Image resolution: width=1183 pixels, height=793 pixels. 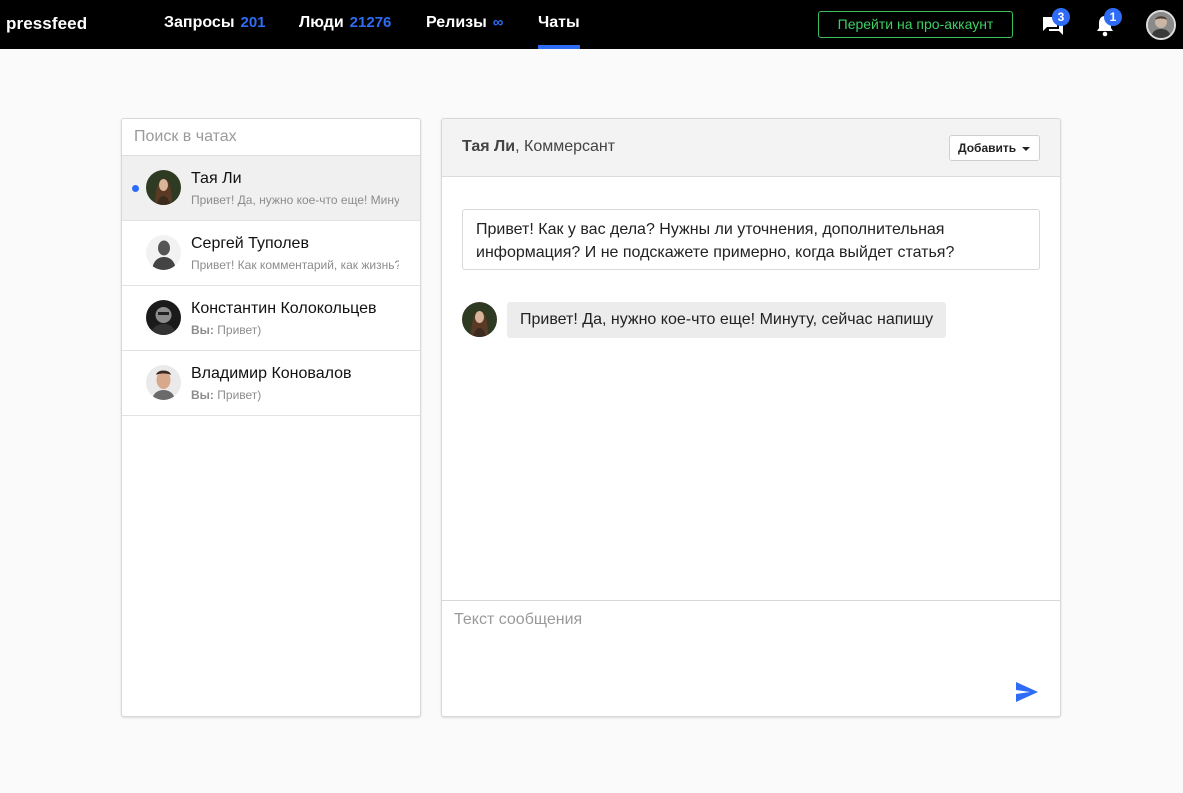 I want to click on conversation-title: Тая Ли, Коммерсант, so click(x=538, y=147).